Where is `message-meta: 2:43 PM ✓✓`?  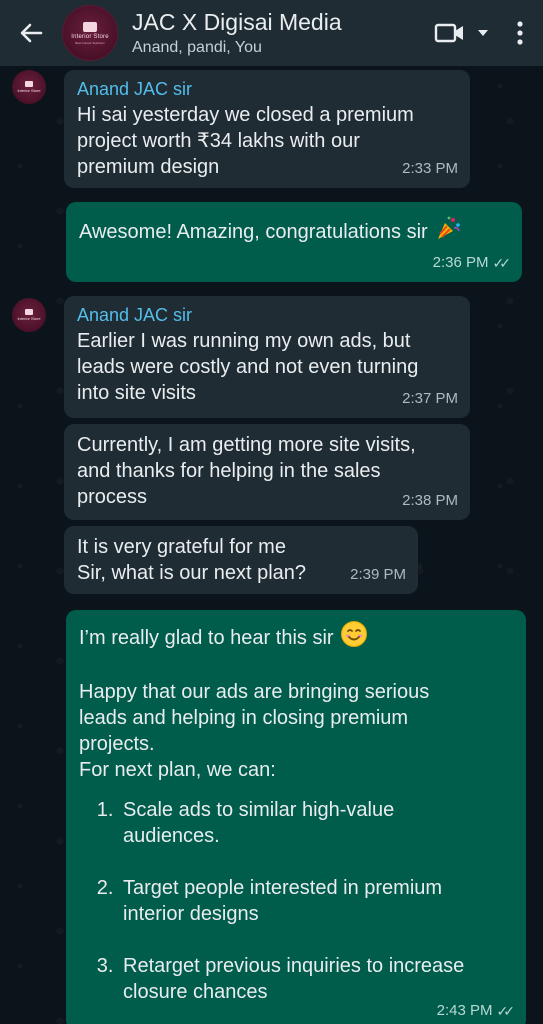
message-meta: 2:43 PM ✓✓ is located at coordinates (476, 1011).